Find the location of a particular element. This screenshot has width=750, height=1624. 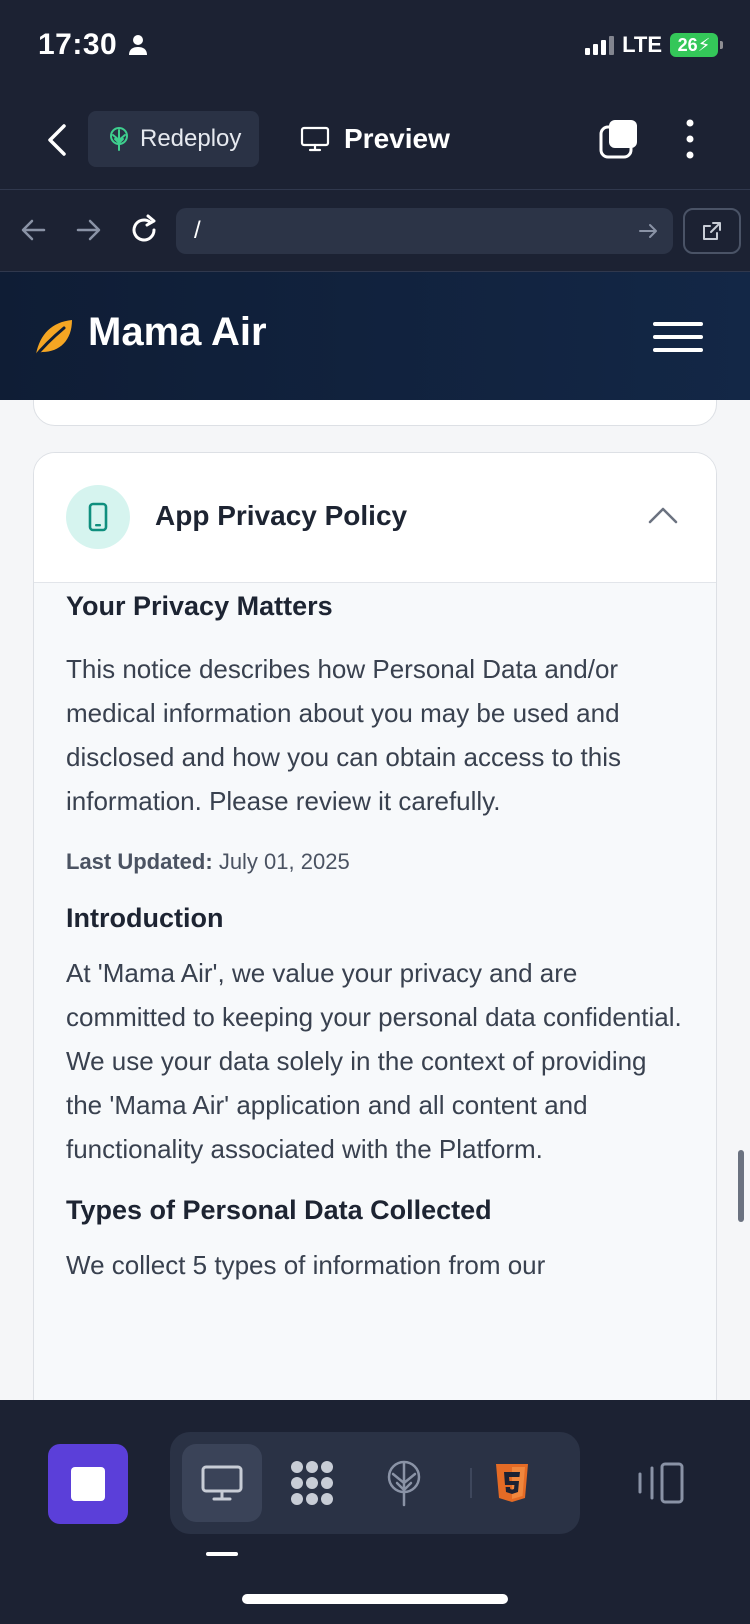

open-external-button is located at coordinates (712, 231).